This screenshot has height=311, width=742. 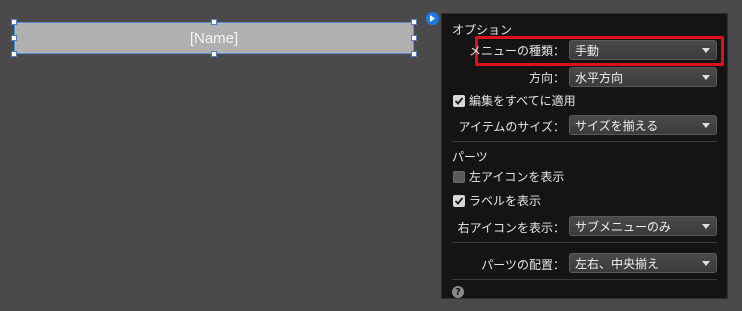 What do you see at coordinates (617, 263) in the screenshot?
I see `parts-layout-value: 左右、中央揃え` at bounding box center [617, 263].